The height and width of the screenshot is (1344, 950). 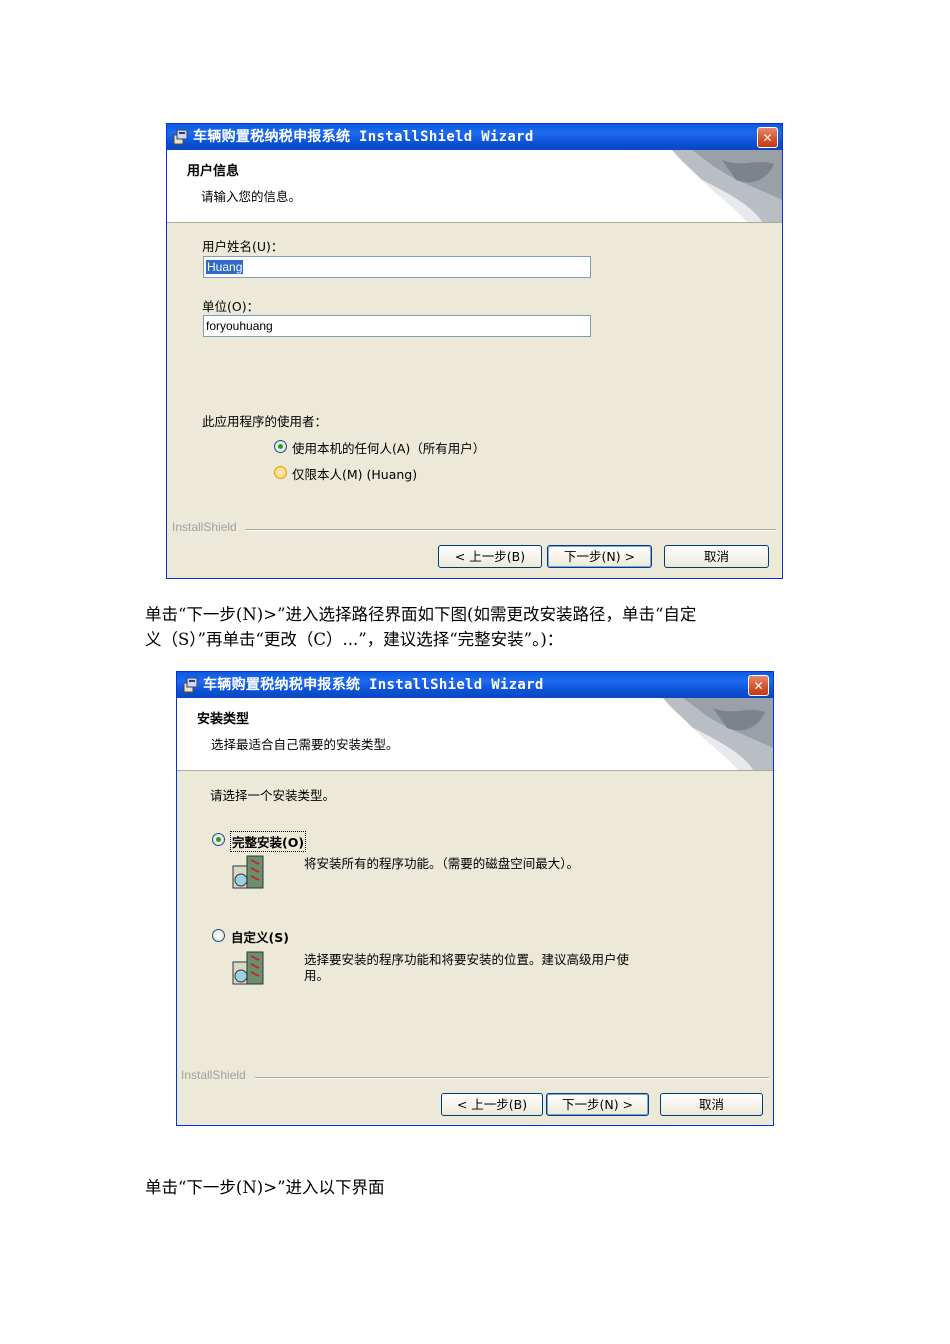 I want to click on instruction-line-3: 单击“下一步(N)>”进入以下界面, so click(x=265, y=1187).